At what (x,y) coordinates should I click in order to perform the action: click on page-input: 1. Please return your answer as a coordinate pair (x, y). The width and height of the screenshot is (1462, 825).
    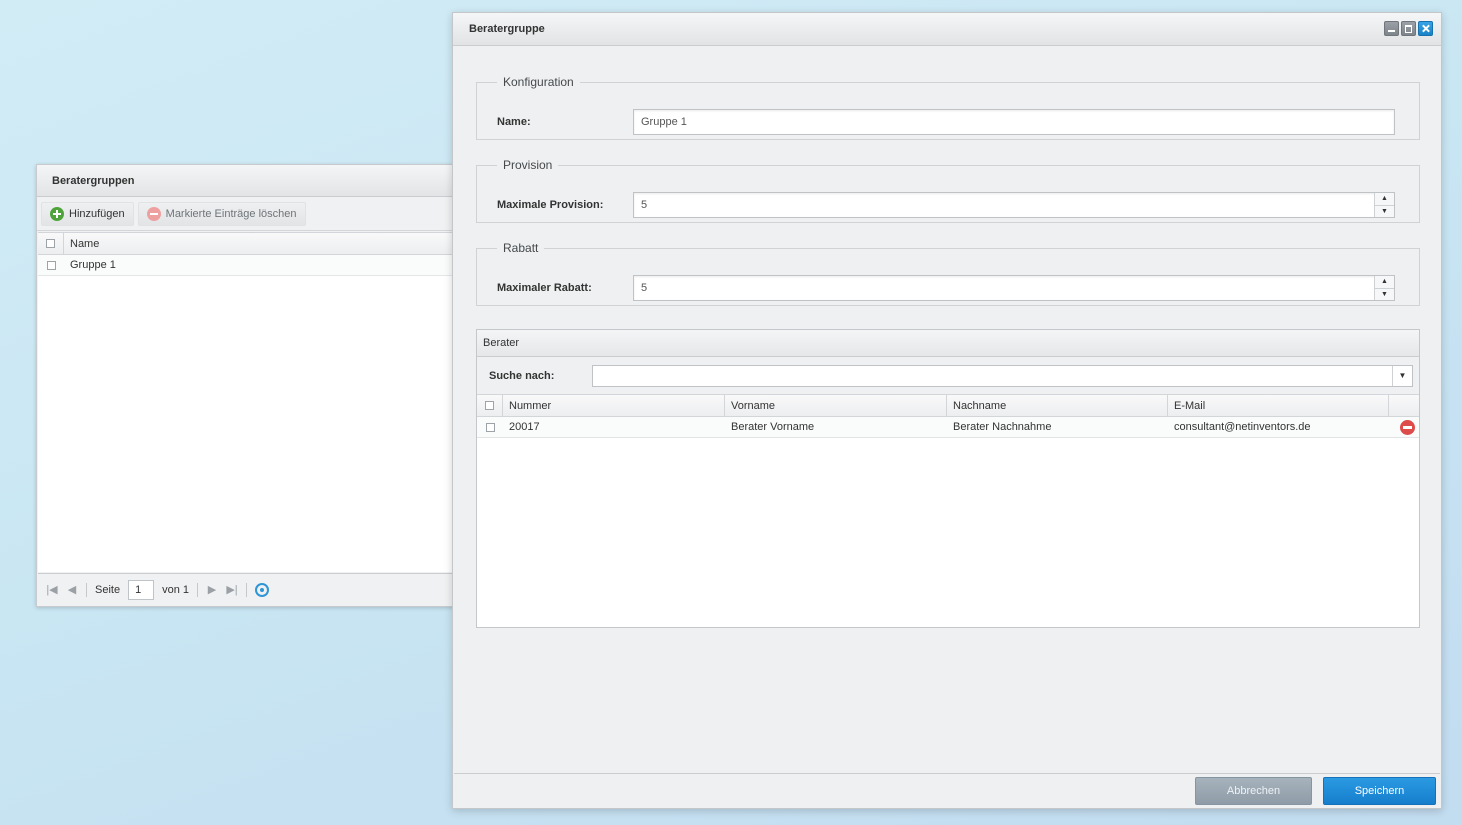
    Looking at the image, I should click on (141, 589).